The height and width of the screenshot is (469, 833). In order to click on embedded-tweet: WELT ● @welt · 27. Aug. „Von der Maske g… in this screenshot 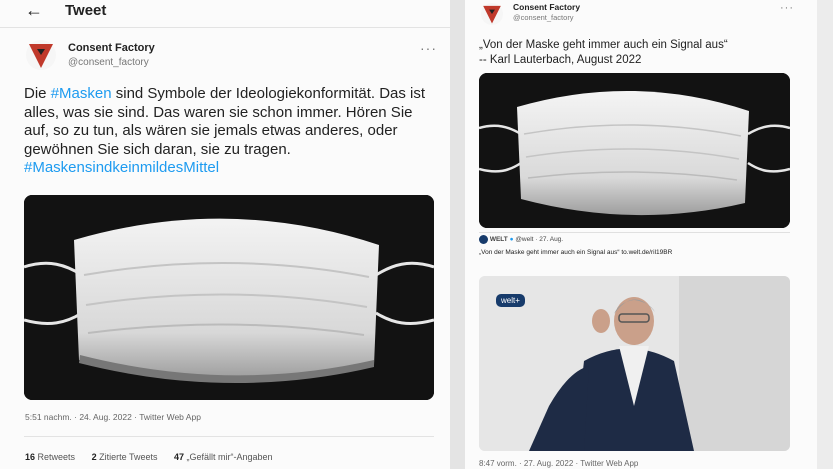, I will do `click(635, 245)`.